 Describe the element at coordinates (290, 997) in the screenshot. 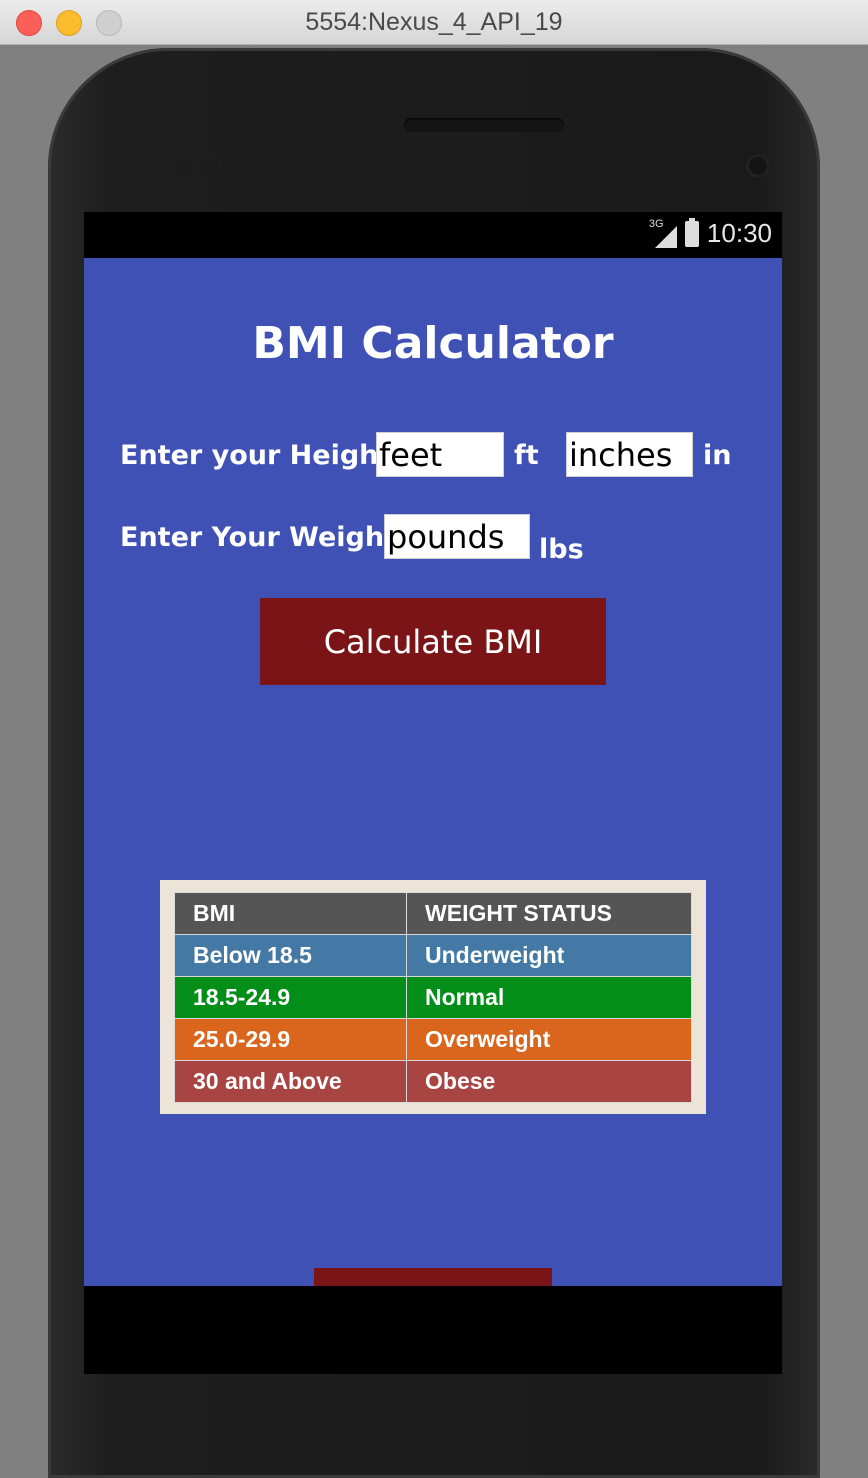

I see `bmi-range-cell: 18.5-24.9` at that location.